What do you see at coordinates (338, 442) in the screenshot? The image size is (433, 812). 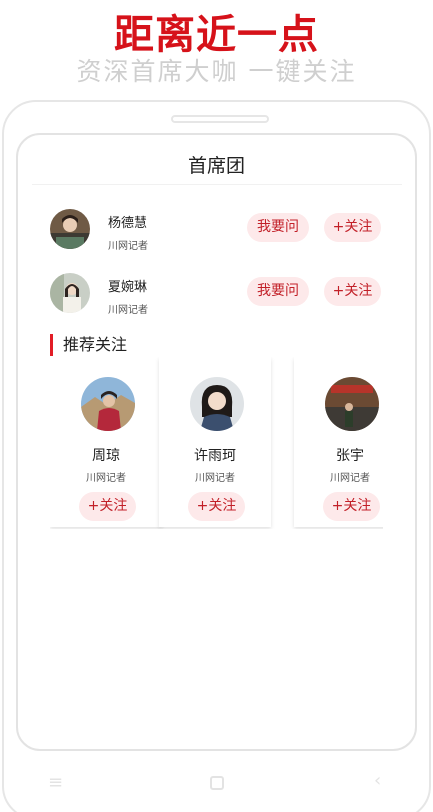 I see `recommend-card: 张宇 川网记者 +关注` at bounding box center [338, 442].